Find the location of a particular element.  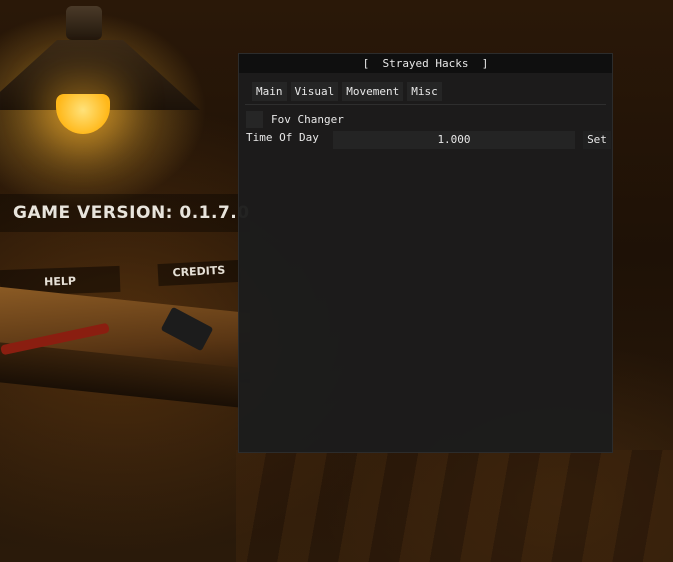

light-bulb is located at coordinates (83, 114).